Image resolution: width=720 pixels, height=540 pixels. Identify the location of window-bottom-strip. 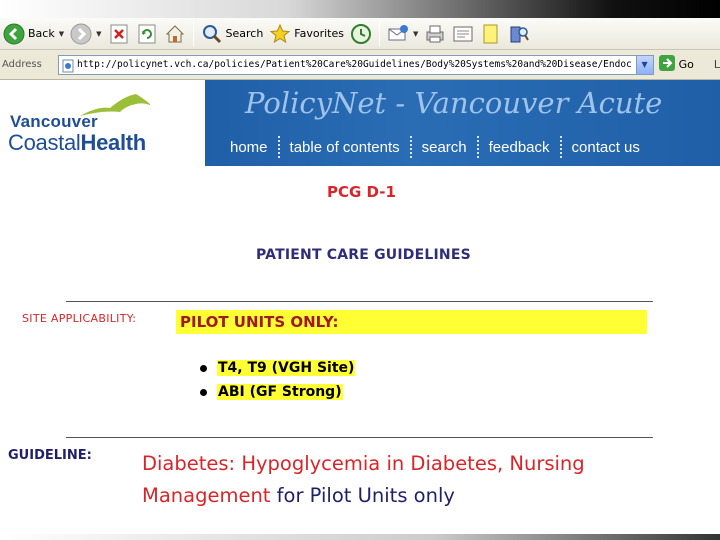
(360, 537).